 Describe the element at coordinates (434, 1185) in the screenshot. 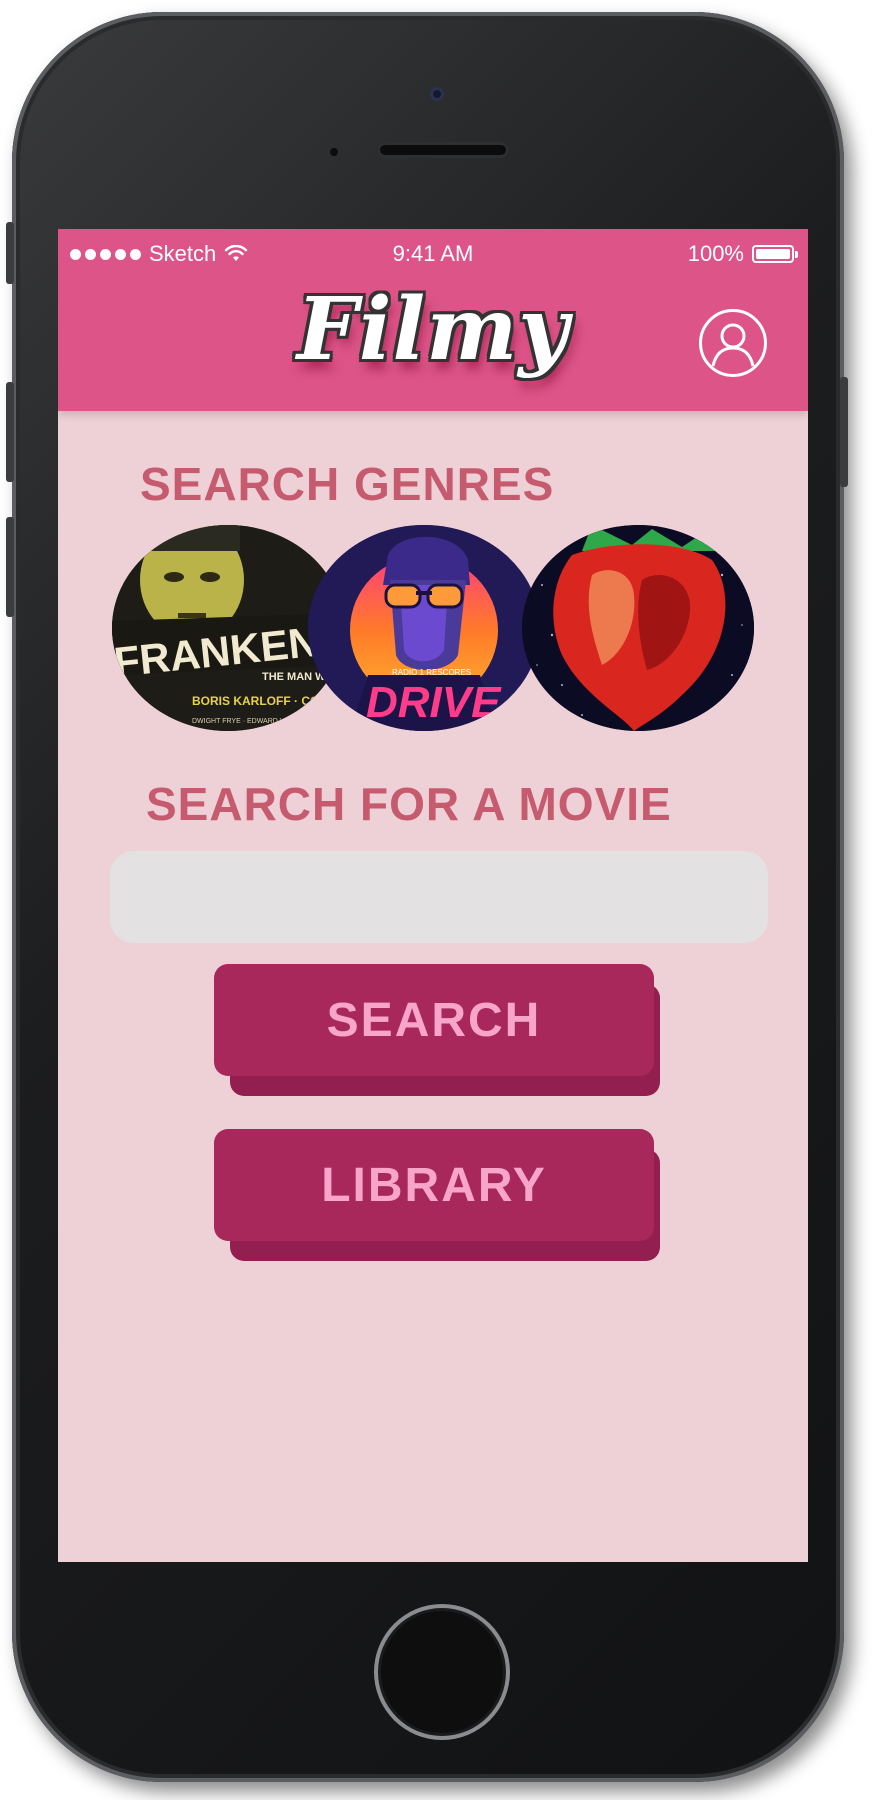

I see `library-button: LIBRARY` at that location.